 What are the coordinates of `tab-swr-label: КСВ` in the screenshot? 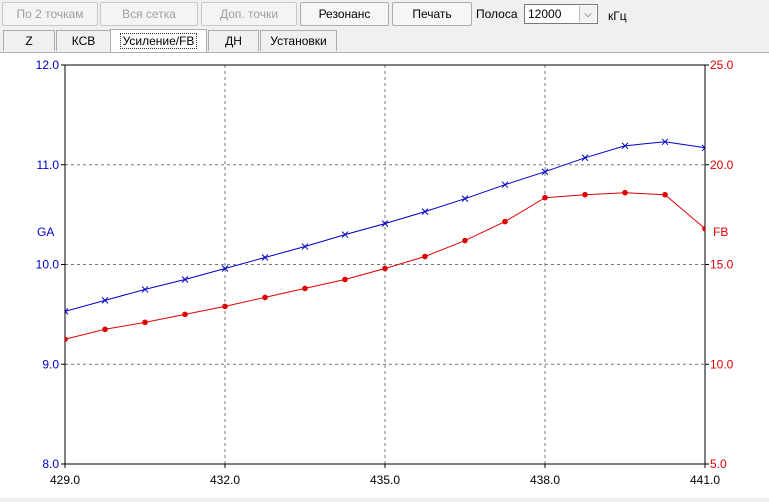 It's located at (83, 41).